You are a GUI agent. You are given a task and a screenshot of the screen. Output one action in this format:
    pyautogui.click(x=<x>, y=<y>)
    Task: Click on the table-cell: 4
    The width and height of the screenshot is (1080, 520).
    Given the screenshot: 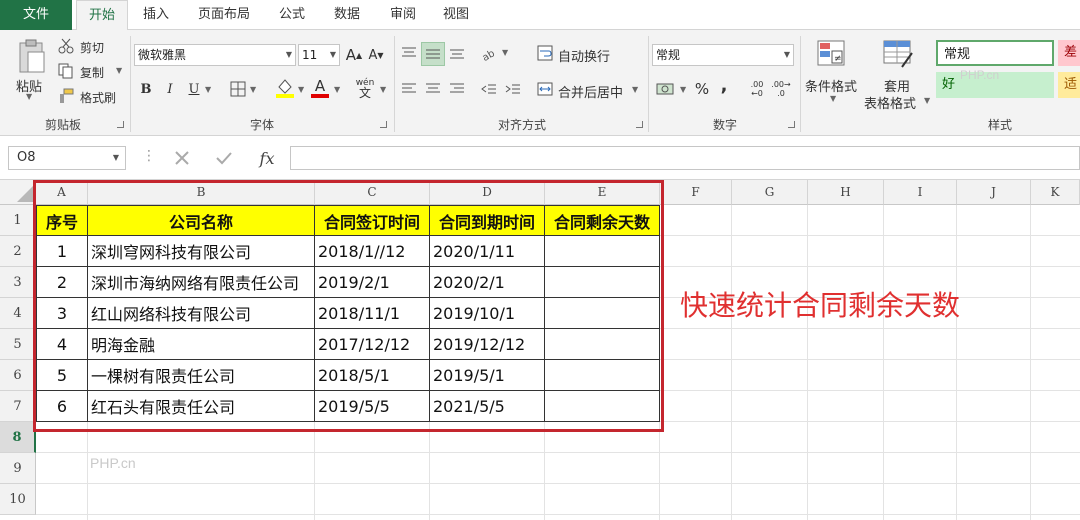 What is the action you would take?
    pyautogui.click(x=62, y=344)
    